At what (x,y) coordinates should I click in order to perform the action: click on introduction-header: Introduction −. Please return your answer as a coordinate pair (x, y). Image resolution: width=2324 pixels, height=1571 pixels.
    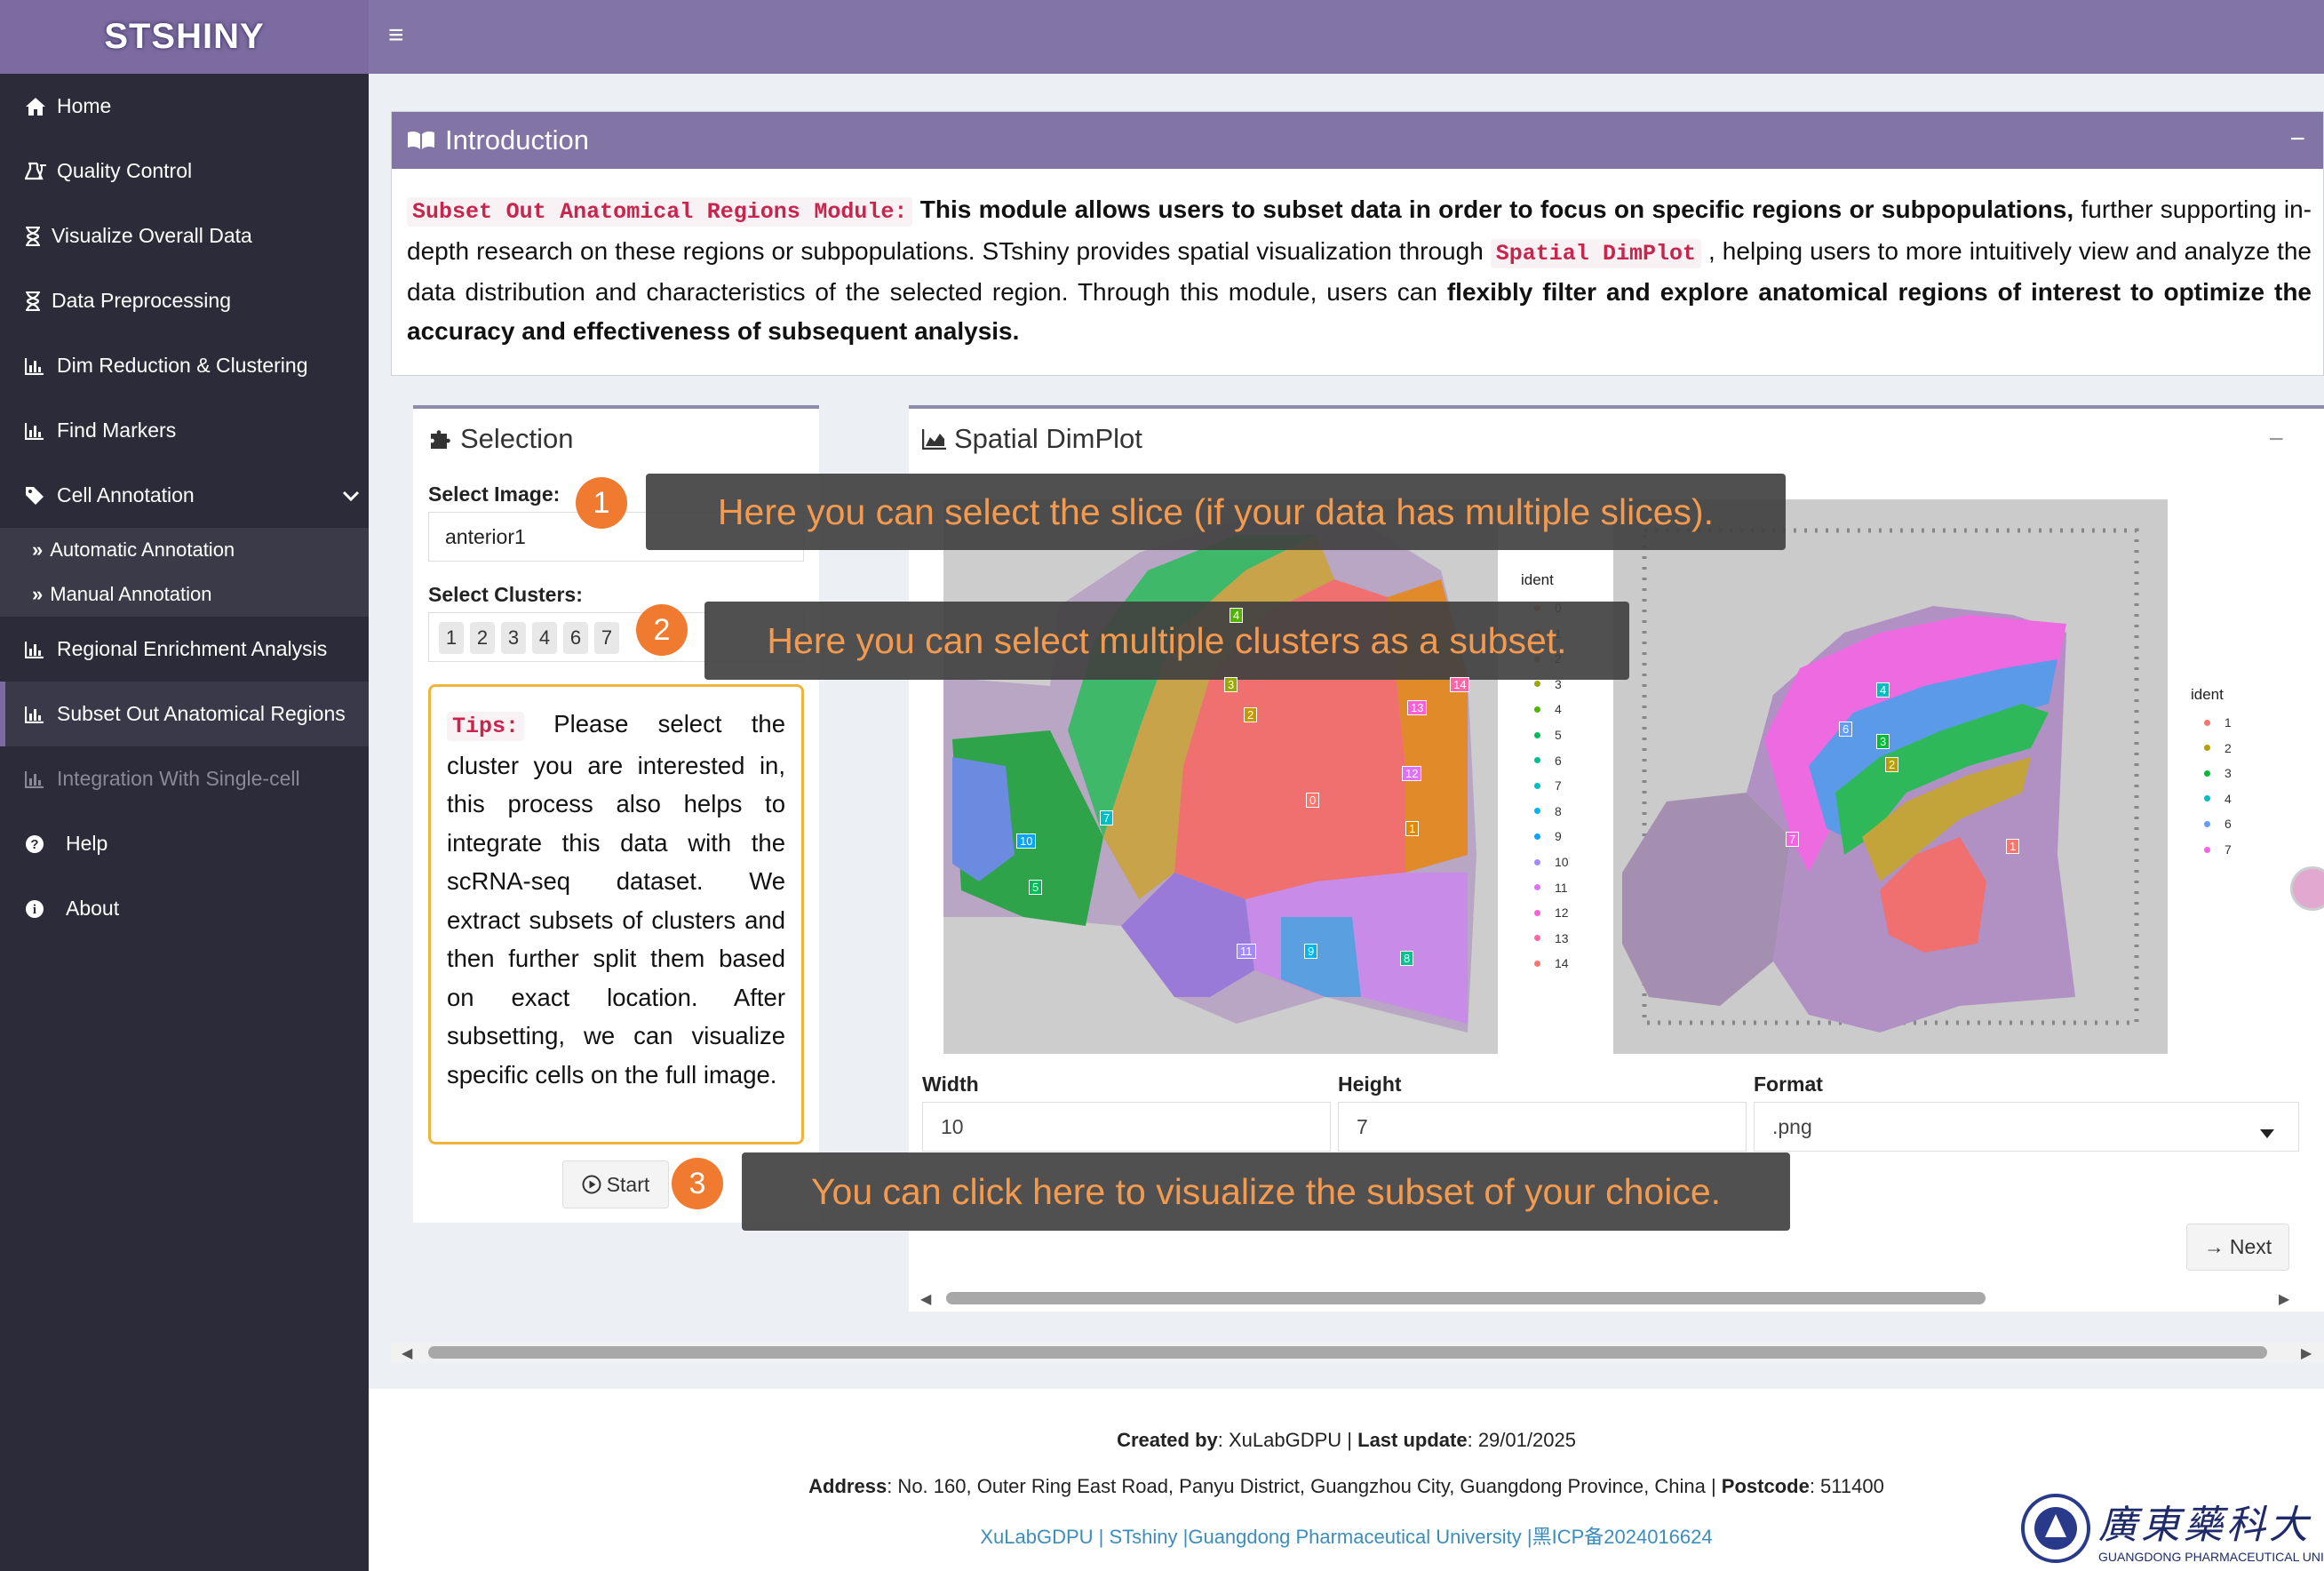
    Looking at the image, I should click on (1357, 140).